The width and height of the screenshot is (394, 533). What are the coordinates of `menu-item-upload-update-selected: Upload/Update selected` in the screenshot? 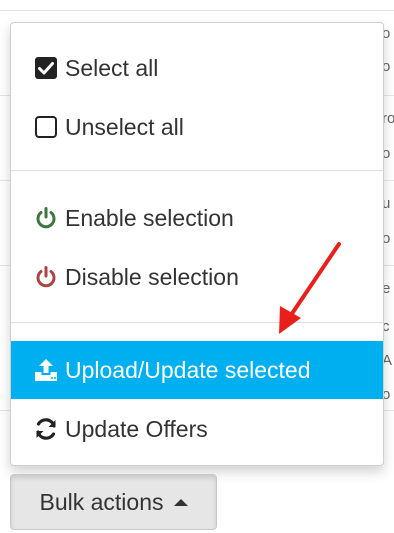 It's located at (197, 370).